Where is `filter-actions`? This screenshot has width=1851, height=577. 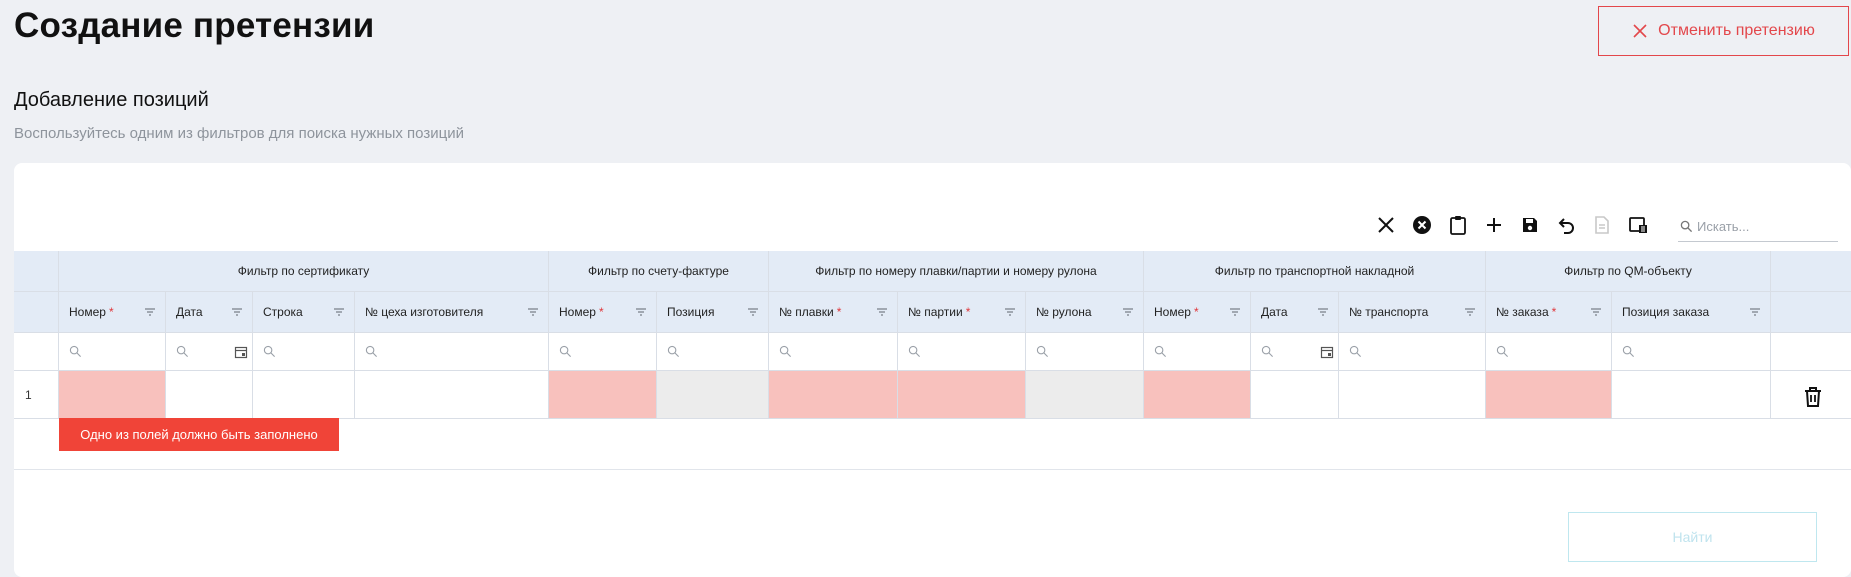
filter-actions is located at coordinates (1811, 352).